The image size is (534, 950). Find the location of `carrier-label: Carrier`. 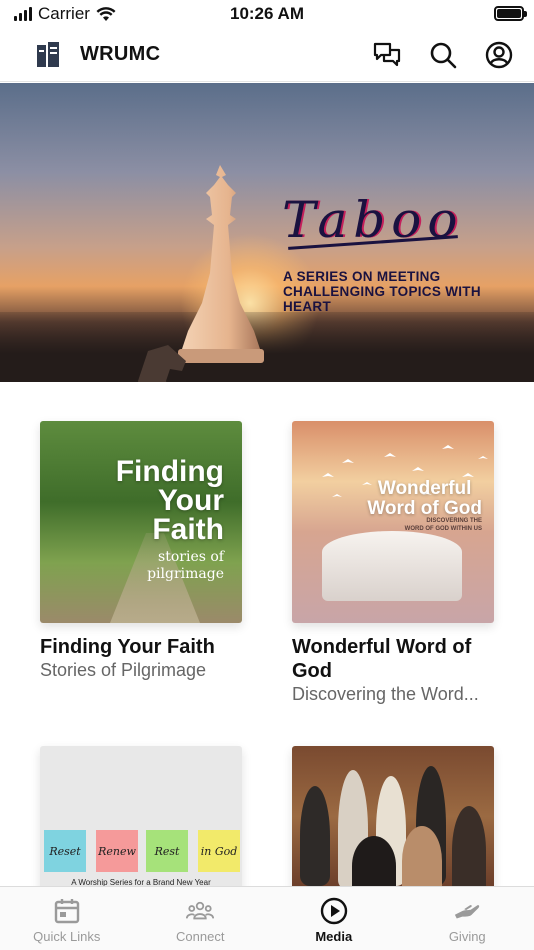

carrier-label: Carrier is located at coordinates (64, 13).